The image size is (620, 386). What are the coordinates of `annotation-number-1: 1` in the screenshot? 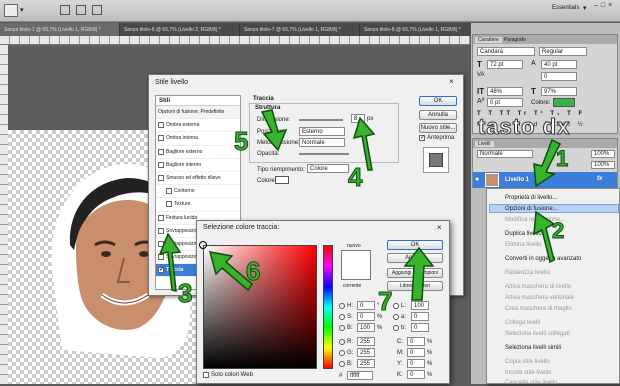 It's located at (562, 159).